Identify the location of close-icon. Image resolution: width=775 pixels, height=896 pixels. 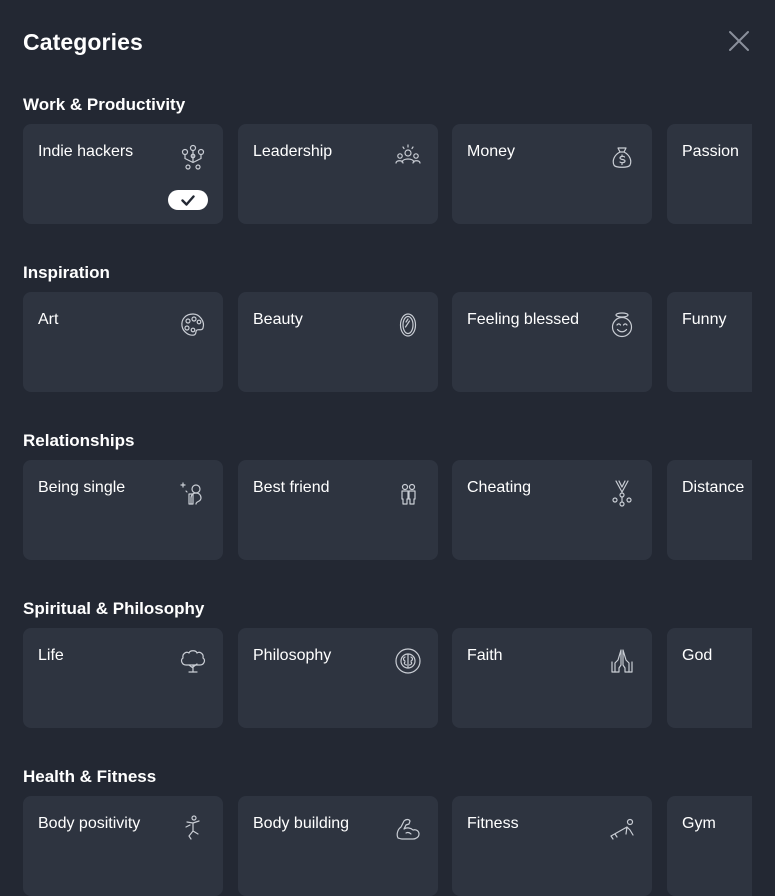
(739, 41).